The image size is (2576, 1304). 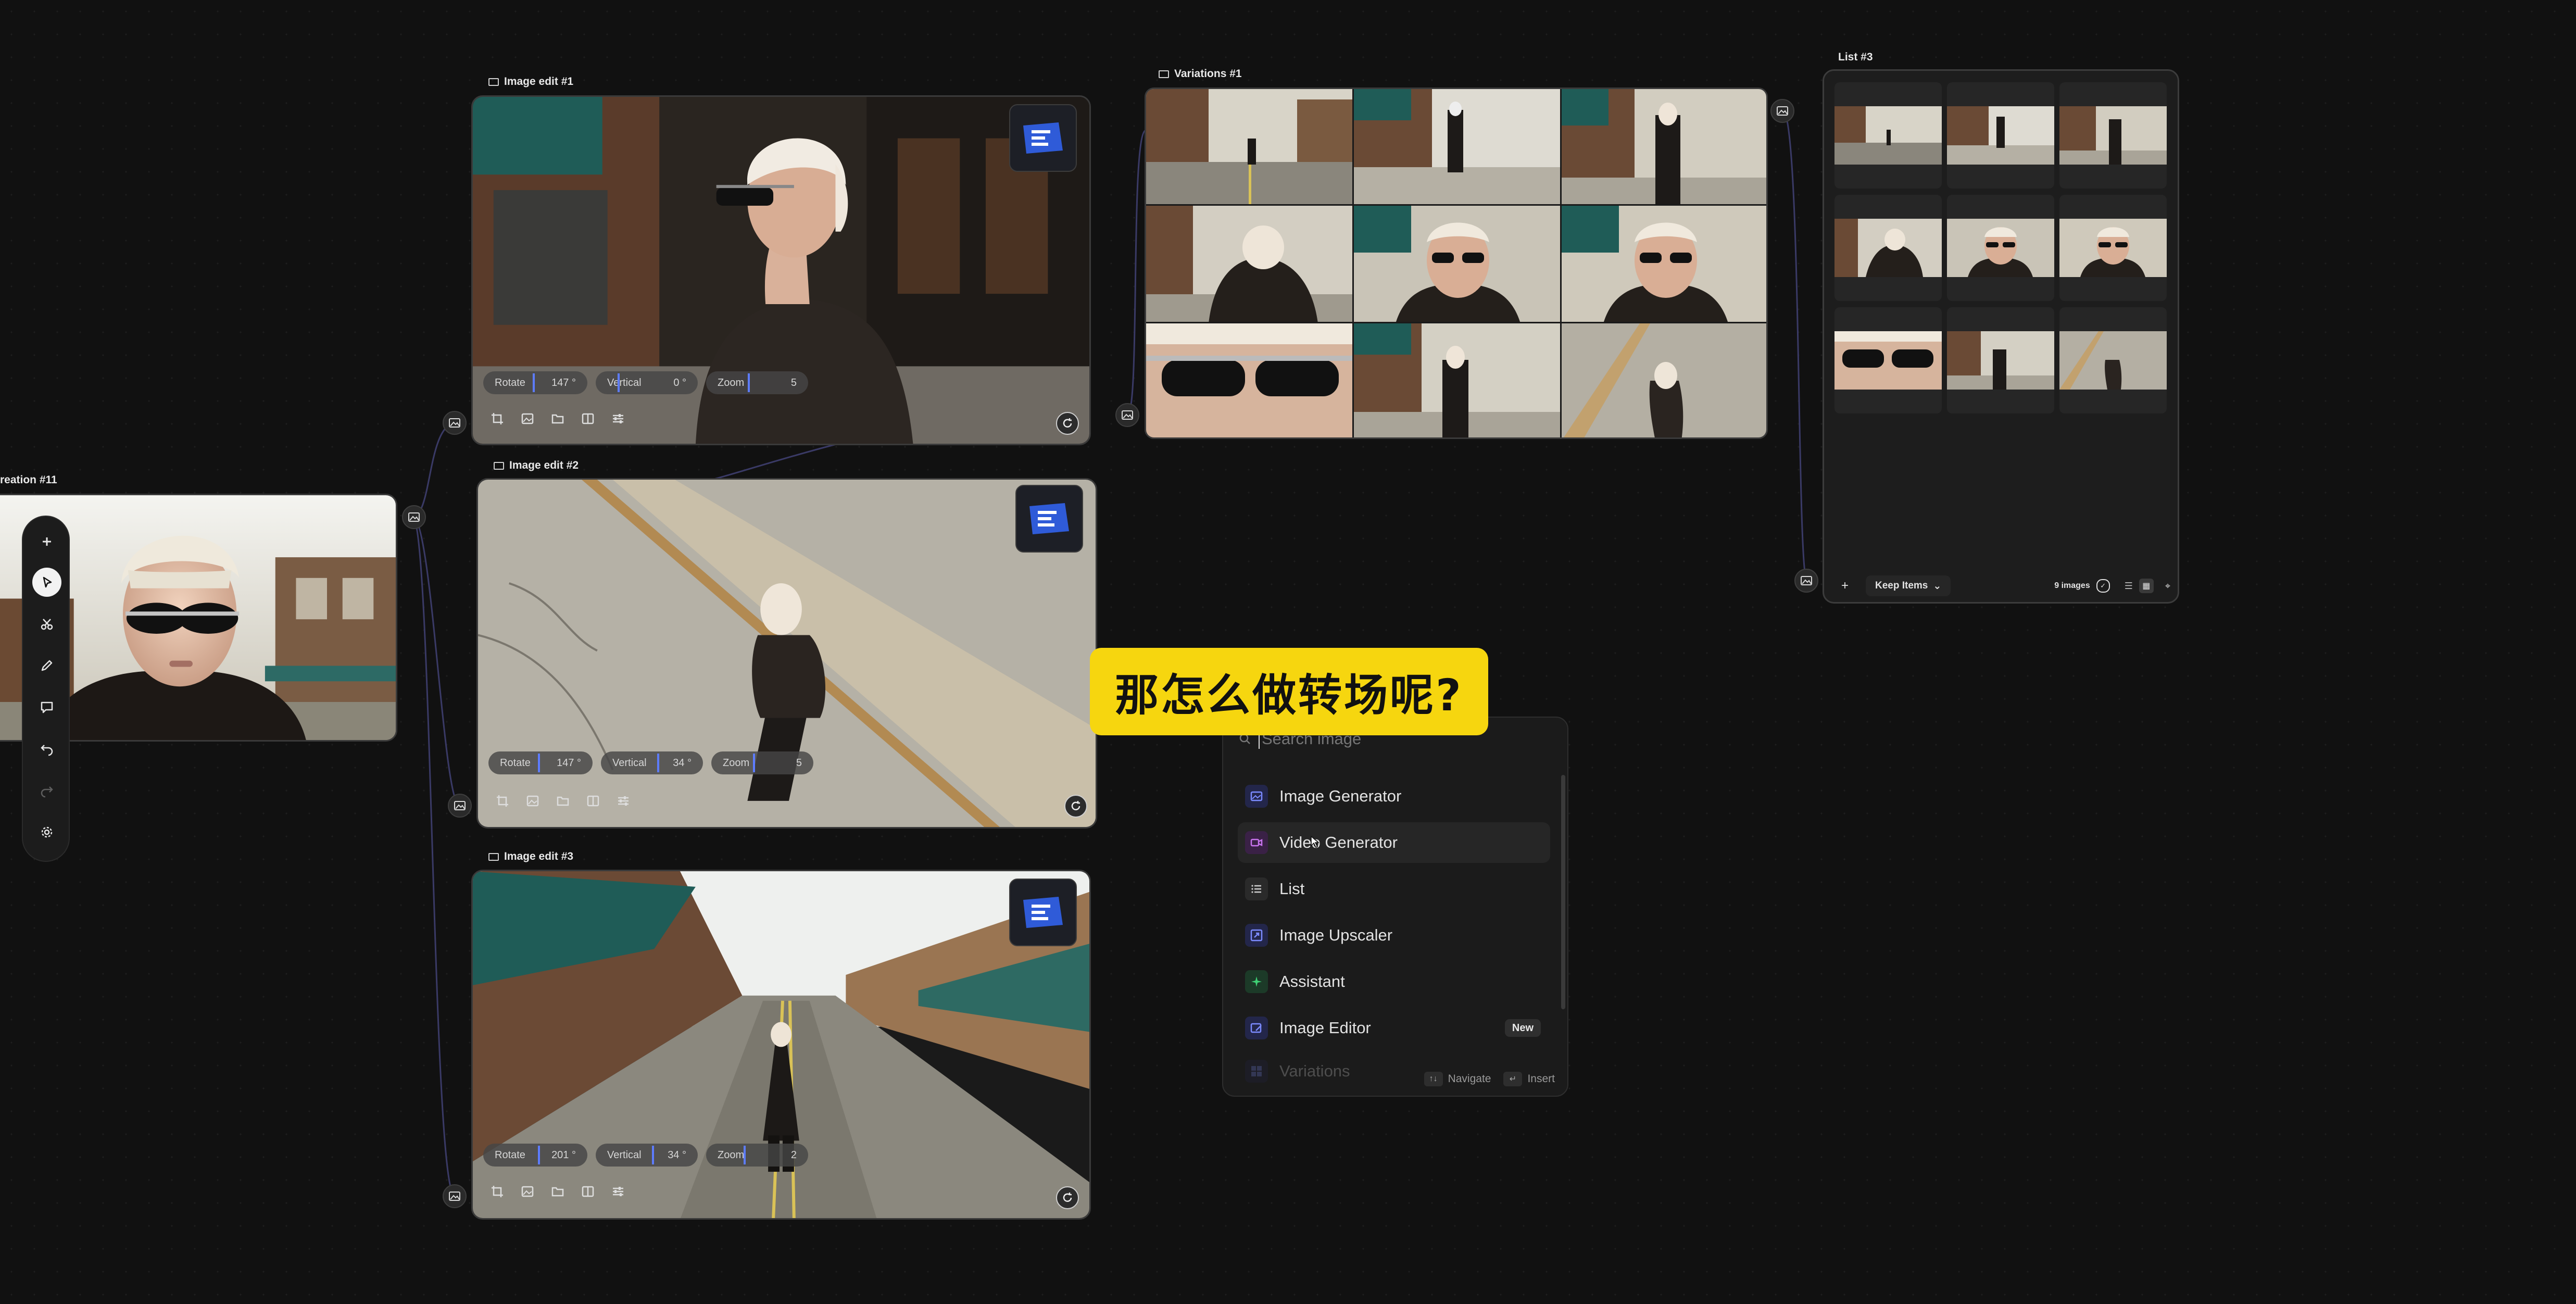 I want to click on menu-item-image-generator: Image Generator, so click(x=1394, y=796).